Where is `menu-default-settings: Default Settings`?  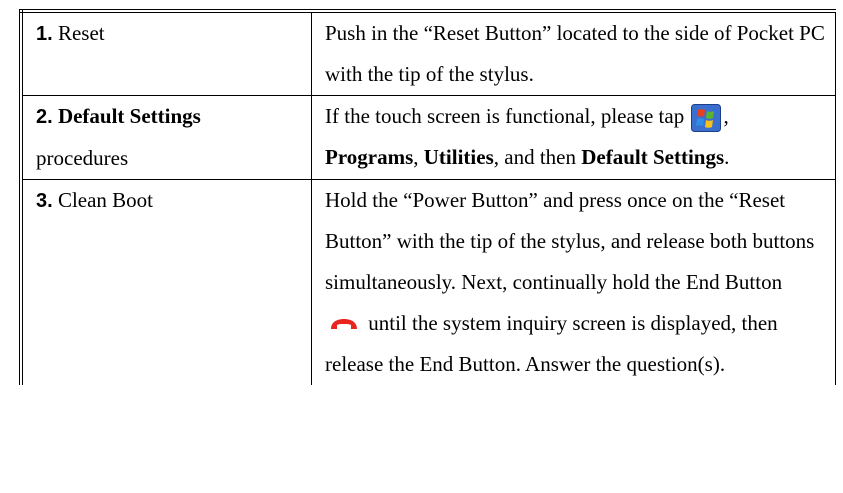 menu-default-settings: Default Settings is located at coordinates (653, 157).